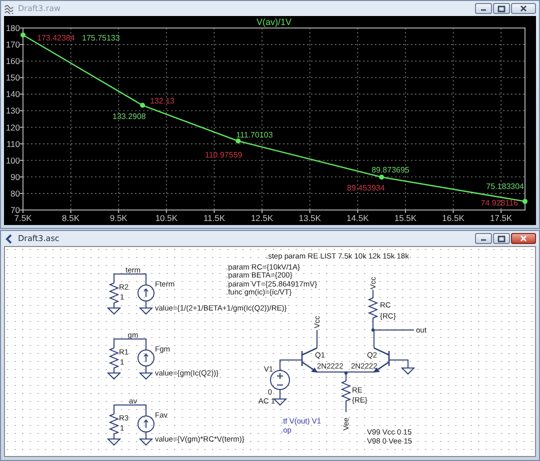 The height and width of the screenshot is (461, 540). I want to click on voltage-source-symbol, so click(280, 385).